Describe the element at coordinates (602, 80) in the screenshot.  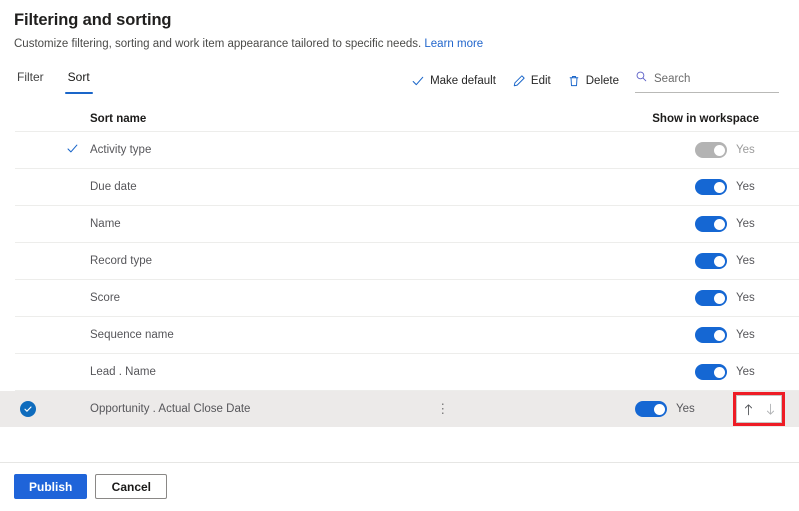
I see `delete-label: Delete` at that location.